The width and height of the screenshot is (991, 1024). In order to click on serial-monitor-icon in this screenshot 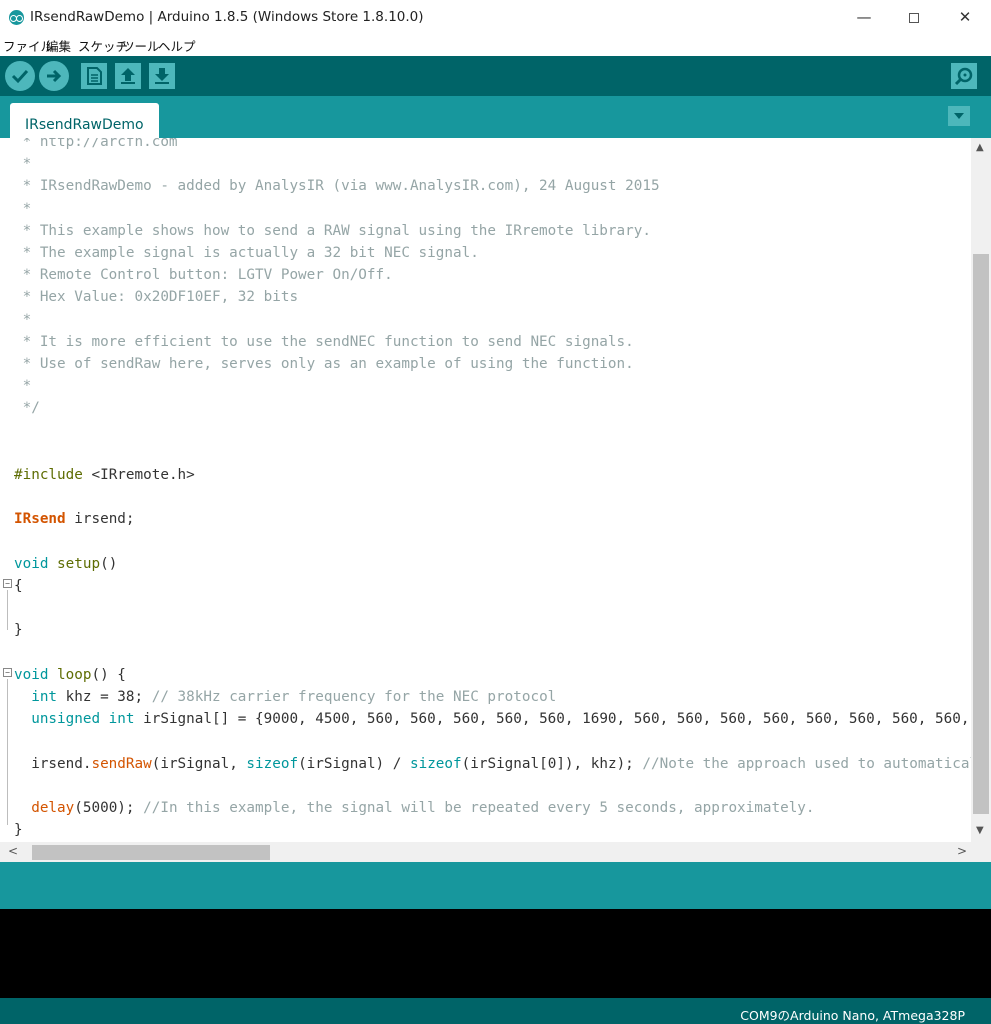, I will do `click(963, 76)`.